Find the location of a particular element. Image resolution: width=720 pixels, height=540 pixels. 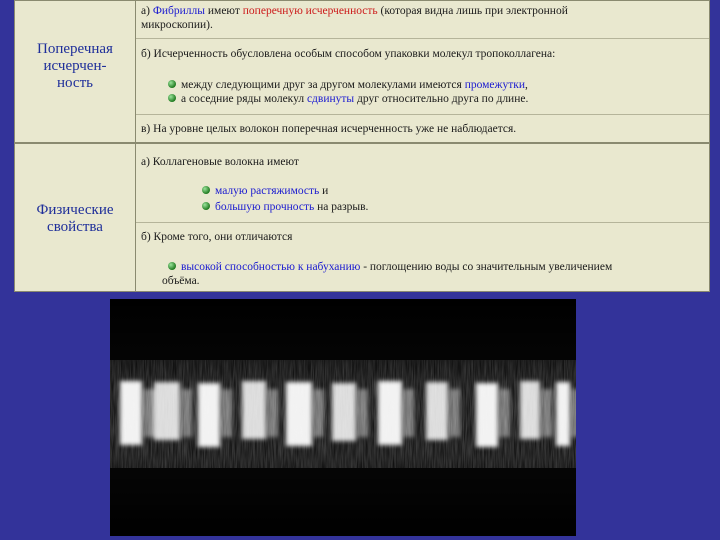

heading-line: свойства is located at coordinates (75, 227).